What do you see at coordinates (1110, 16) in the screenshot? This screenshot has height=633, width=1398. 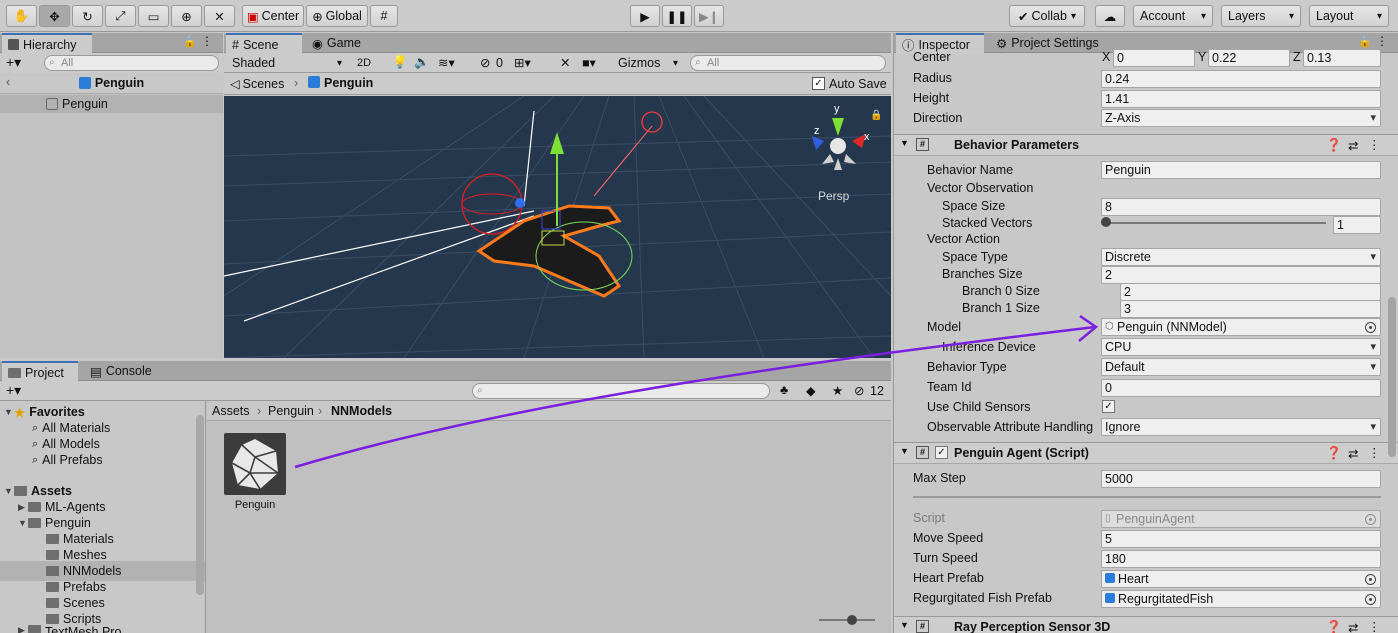 I see `cloud-icon: ☁` at bounding box center [1110, 16].